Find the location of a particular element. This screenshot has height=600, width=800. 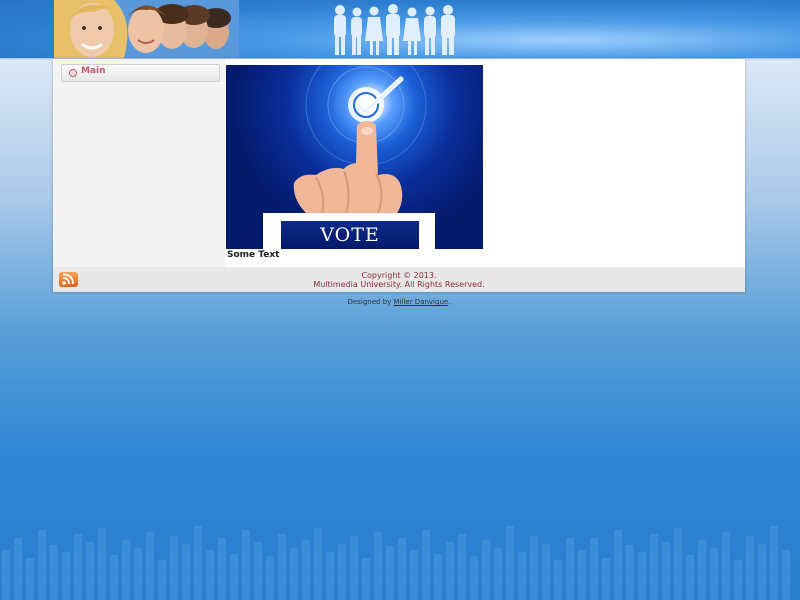

credit-prefix: Designed by is located at coordinates (370, 302).